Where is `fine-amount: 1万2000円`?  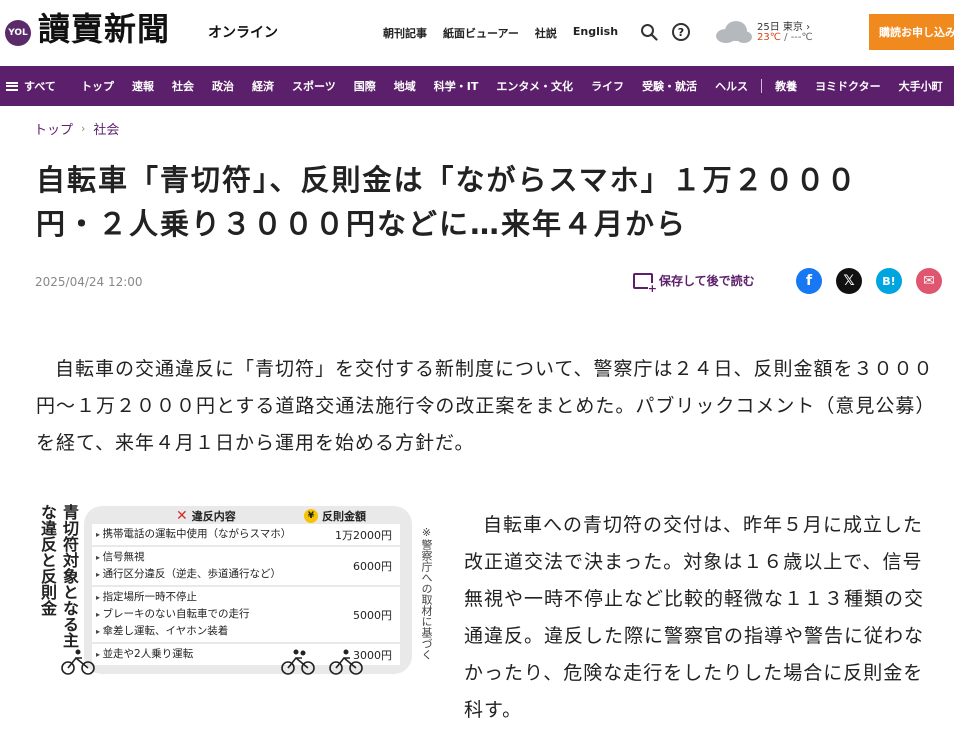
fine-amount: 1万2000円 is located at coordinates (363, 535).